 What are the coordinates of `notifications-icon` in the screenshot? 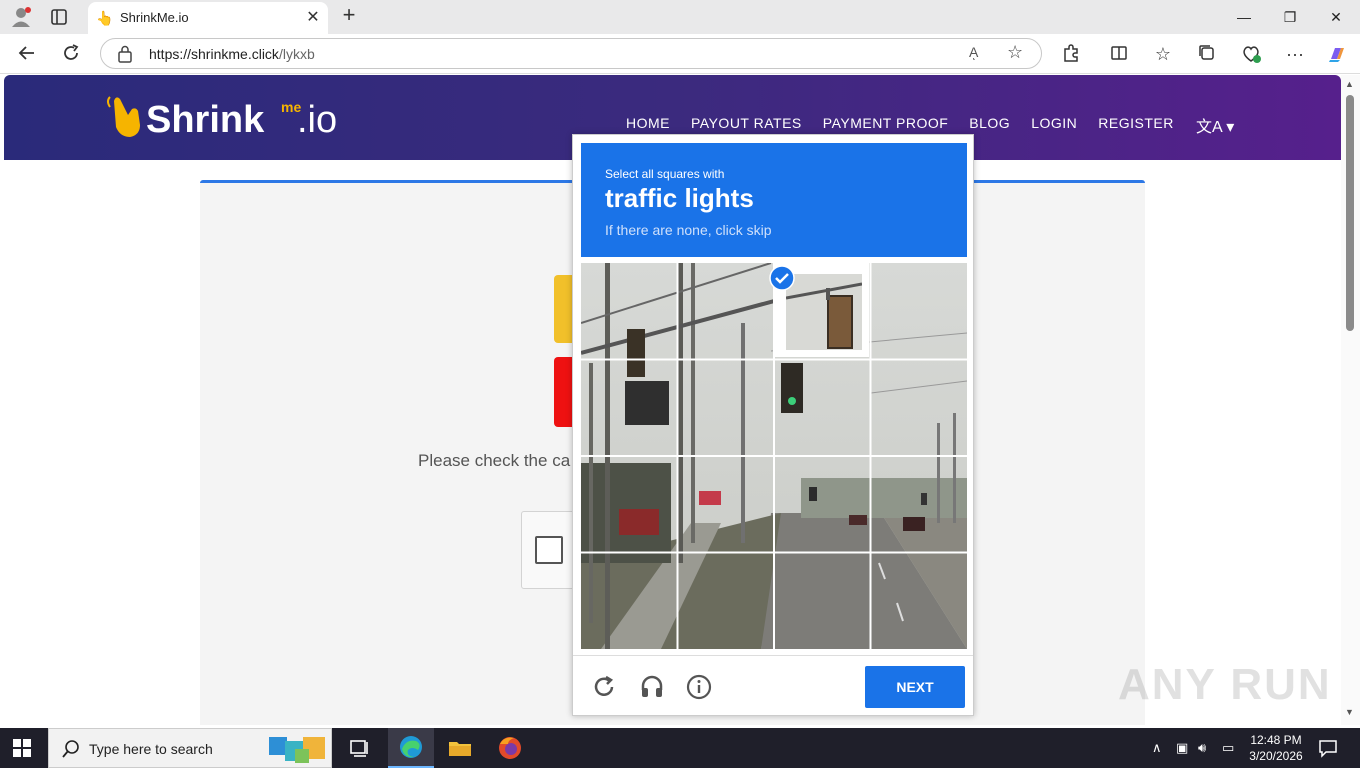 It's located at (1328, 750).